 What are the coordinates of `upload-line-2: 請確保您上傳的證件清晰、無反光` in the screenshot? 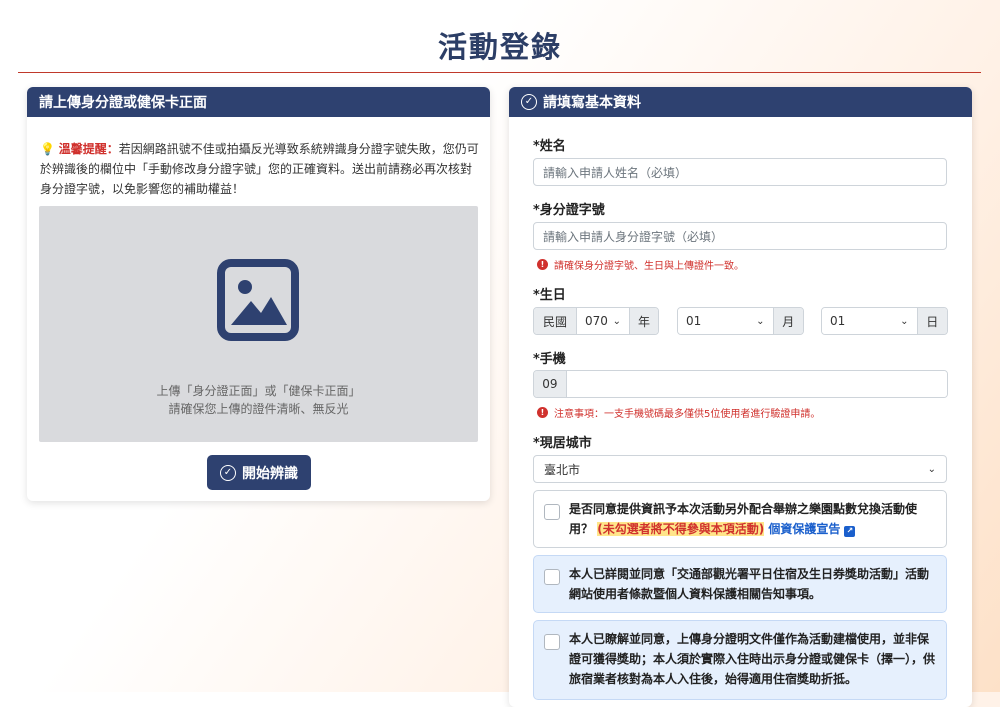 It's located at (258, 409).